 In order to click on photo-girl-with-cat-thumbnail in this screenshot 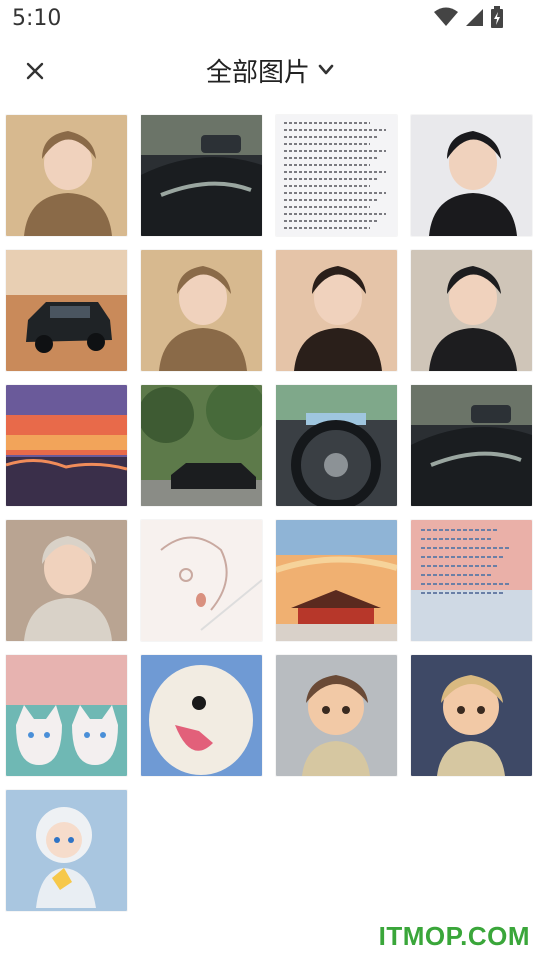, I will do `click(66, 580)`.